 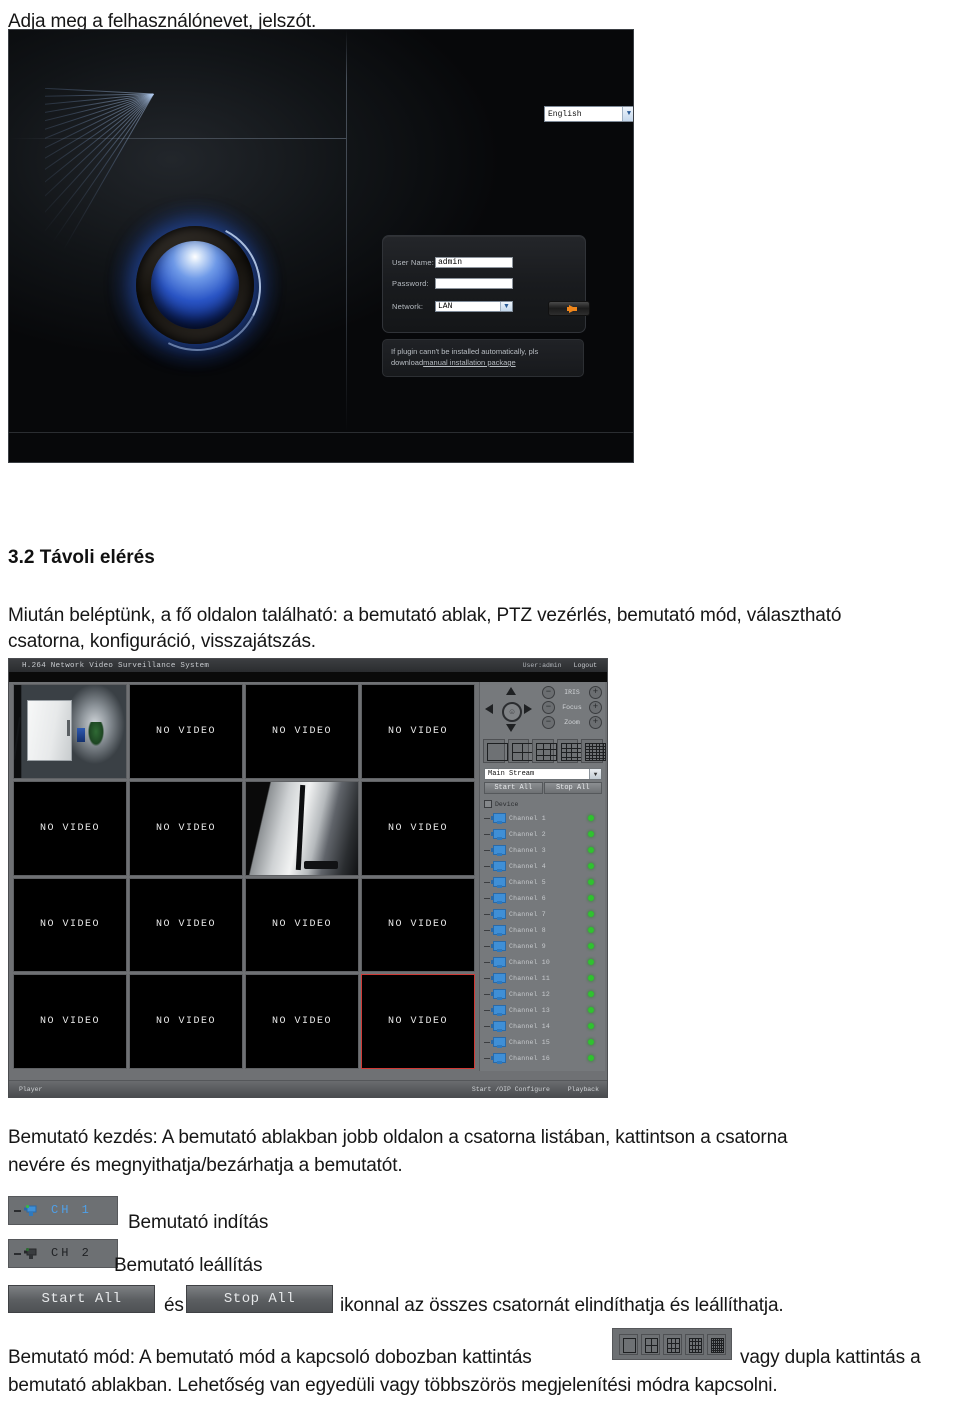 What do you see at coordinates (512, 712) in the screenshot?
I see `ptz-home-icon: ☺` at bounding box center [512, 712].